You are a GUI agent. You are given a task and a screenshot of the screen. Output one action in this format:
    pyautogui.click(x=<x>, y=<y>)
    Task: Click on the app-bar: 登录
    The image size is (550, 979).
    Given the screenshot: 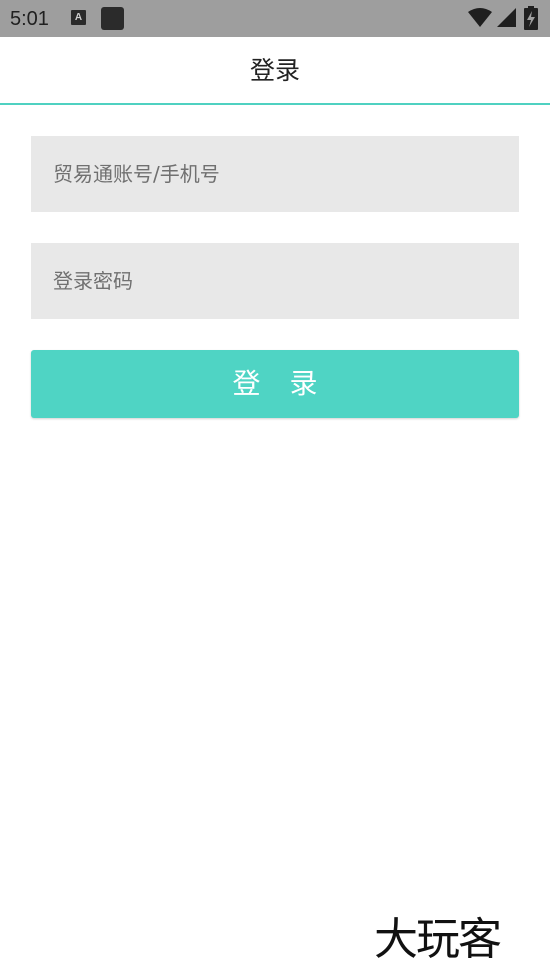 What is the action you would take?
    pyautogui.click(x=275, y=71)
    